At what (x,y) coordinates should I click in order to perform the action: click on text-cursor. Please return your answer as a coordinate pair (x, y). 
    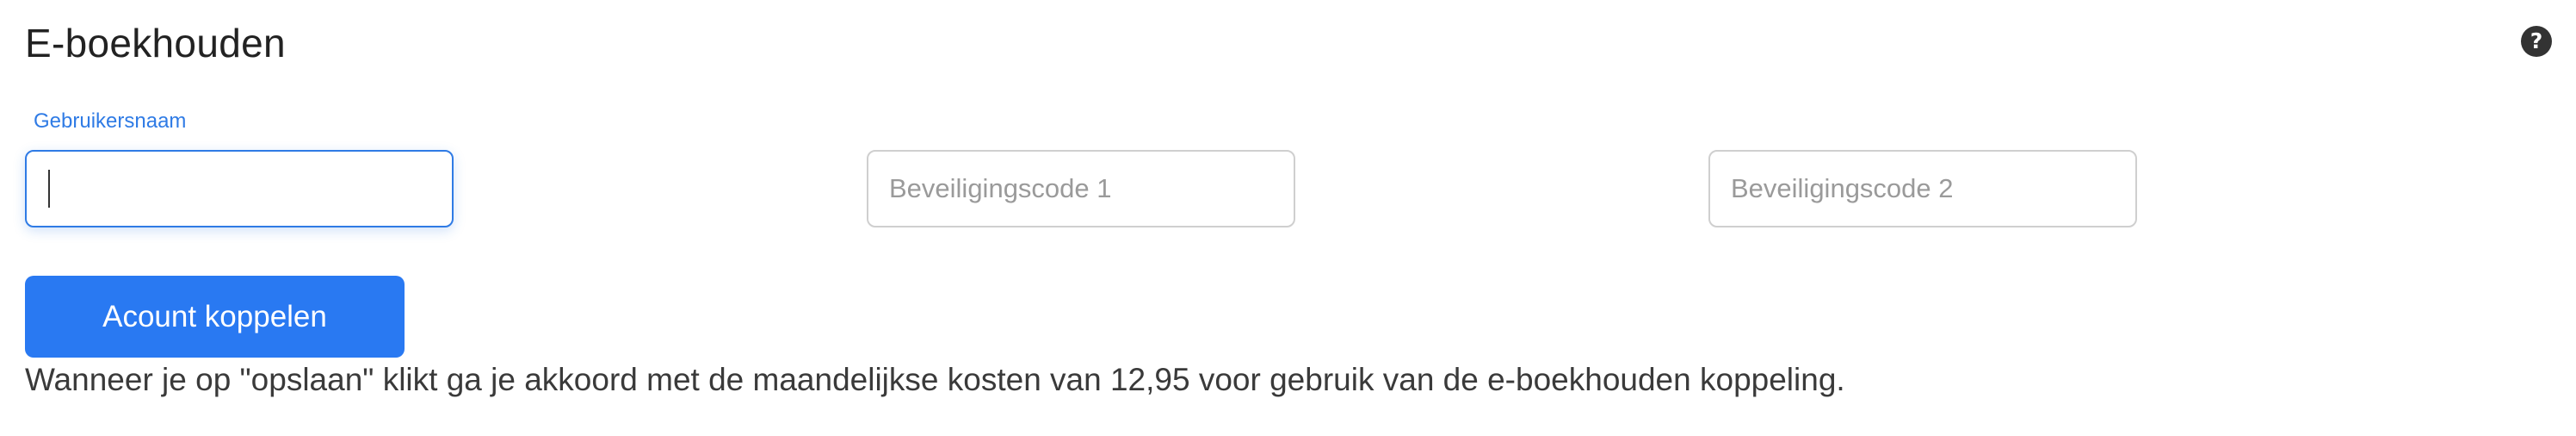
    Looking at the image, I should click on (49, 189).